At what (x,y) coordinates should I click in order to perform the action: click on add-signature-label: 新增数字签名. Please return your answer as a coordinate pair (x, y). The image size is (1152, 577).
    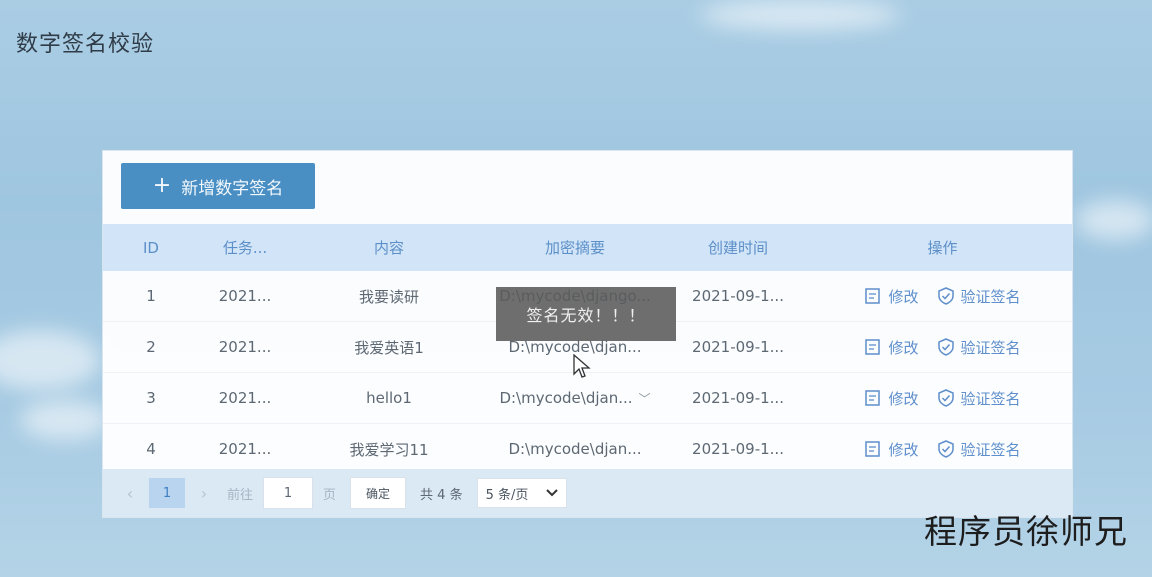
    Looking at the image, I should click on (232, 188).